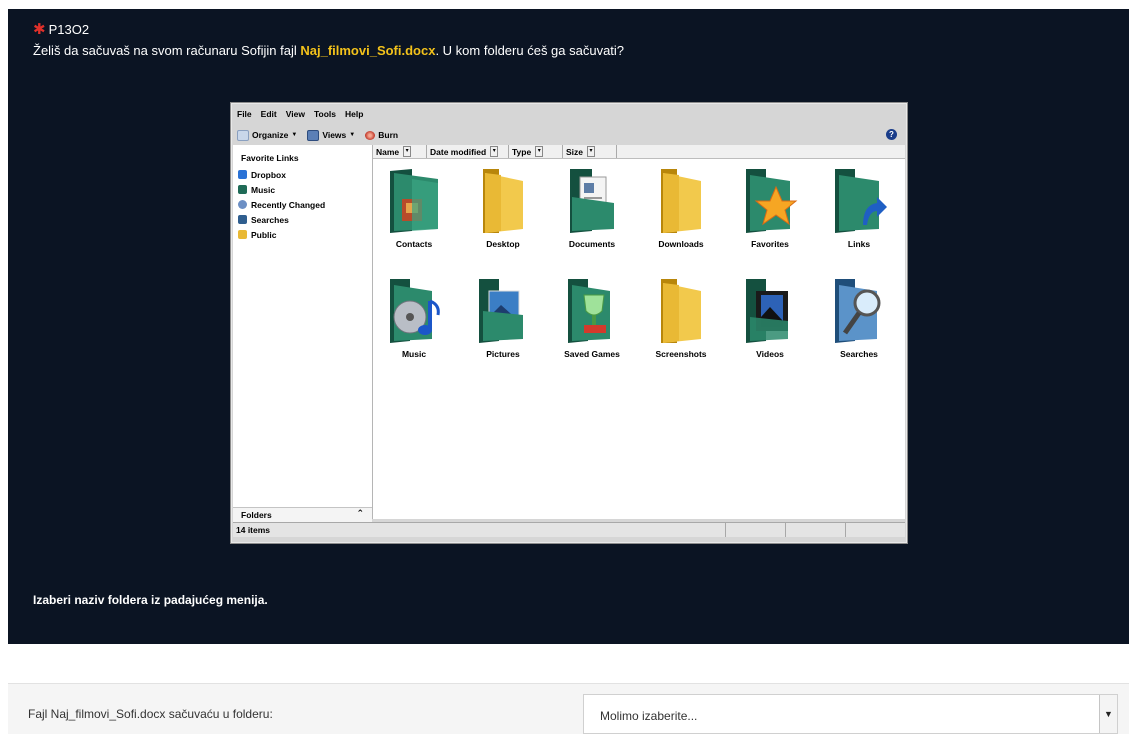  Describe the element at coordinates (244, 114) in the screenshot. I see `menu-file: File` at that location.